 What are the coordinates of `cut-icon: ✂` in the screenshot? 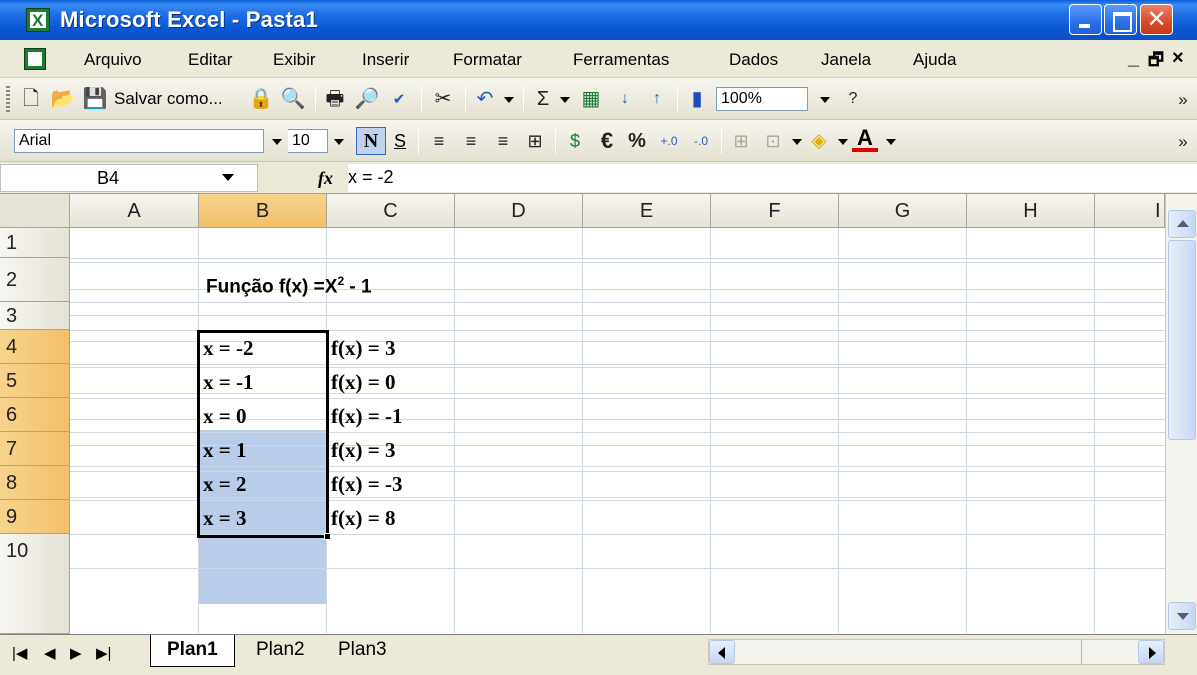 It's located at (443, 99).